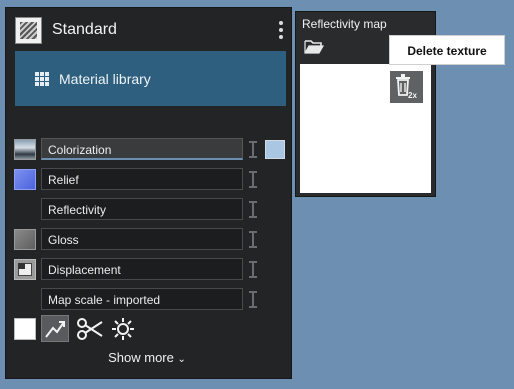 The height and width of the screenshot is (389, 514). I want to click on trash-icon, so click(403, 85).